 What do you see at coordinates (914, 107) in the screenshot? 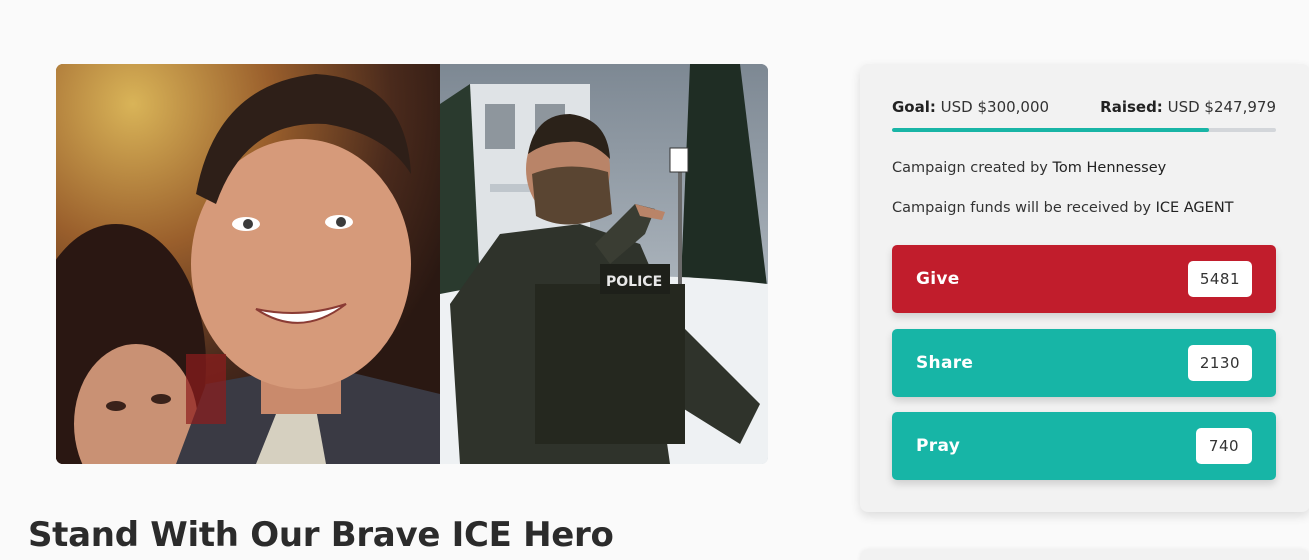
I see `goal-label: Goal:` at bounding box center [914, 107].